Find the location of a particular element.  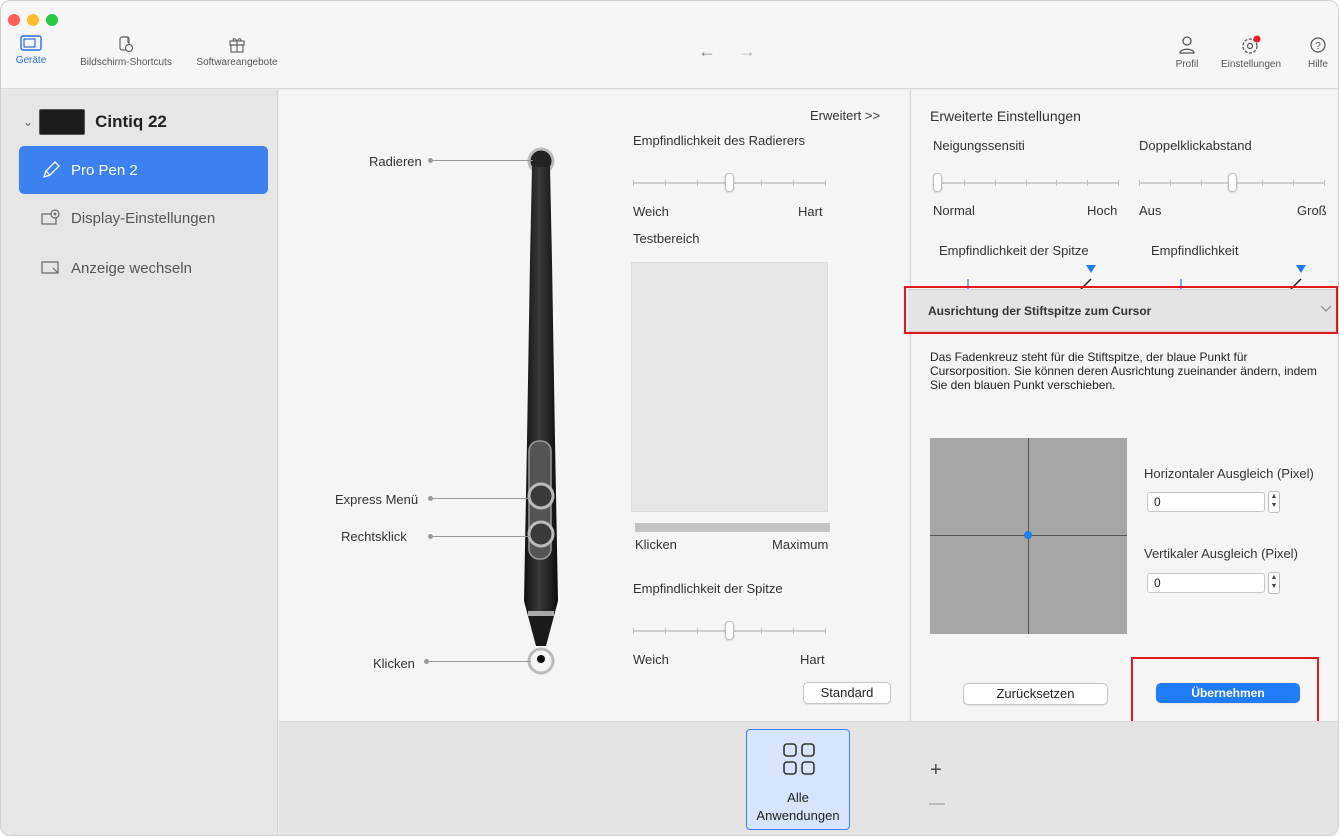

tab-softwareangebote-label: Softwareangebote is located at coordinates (237, 62).